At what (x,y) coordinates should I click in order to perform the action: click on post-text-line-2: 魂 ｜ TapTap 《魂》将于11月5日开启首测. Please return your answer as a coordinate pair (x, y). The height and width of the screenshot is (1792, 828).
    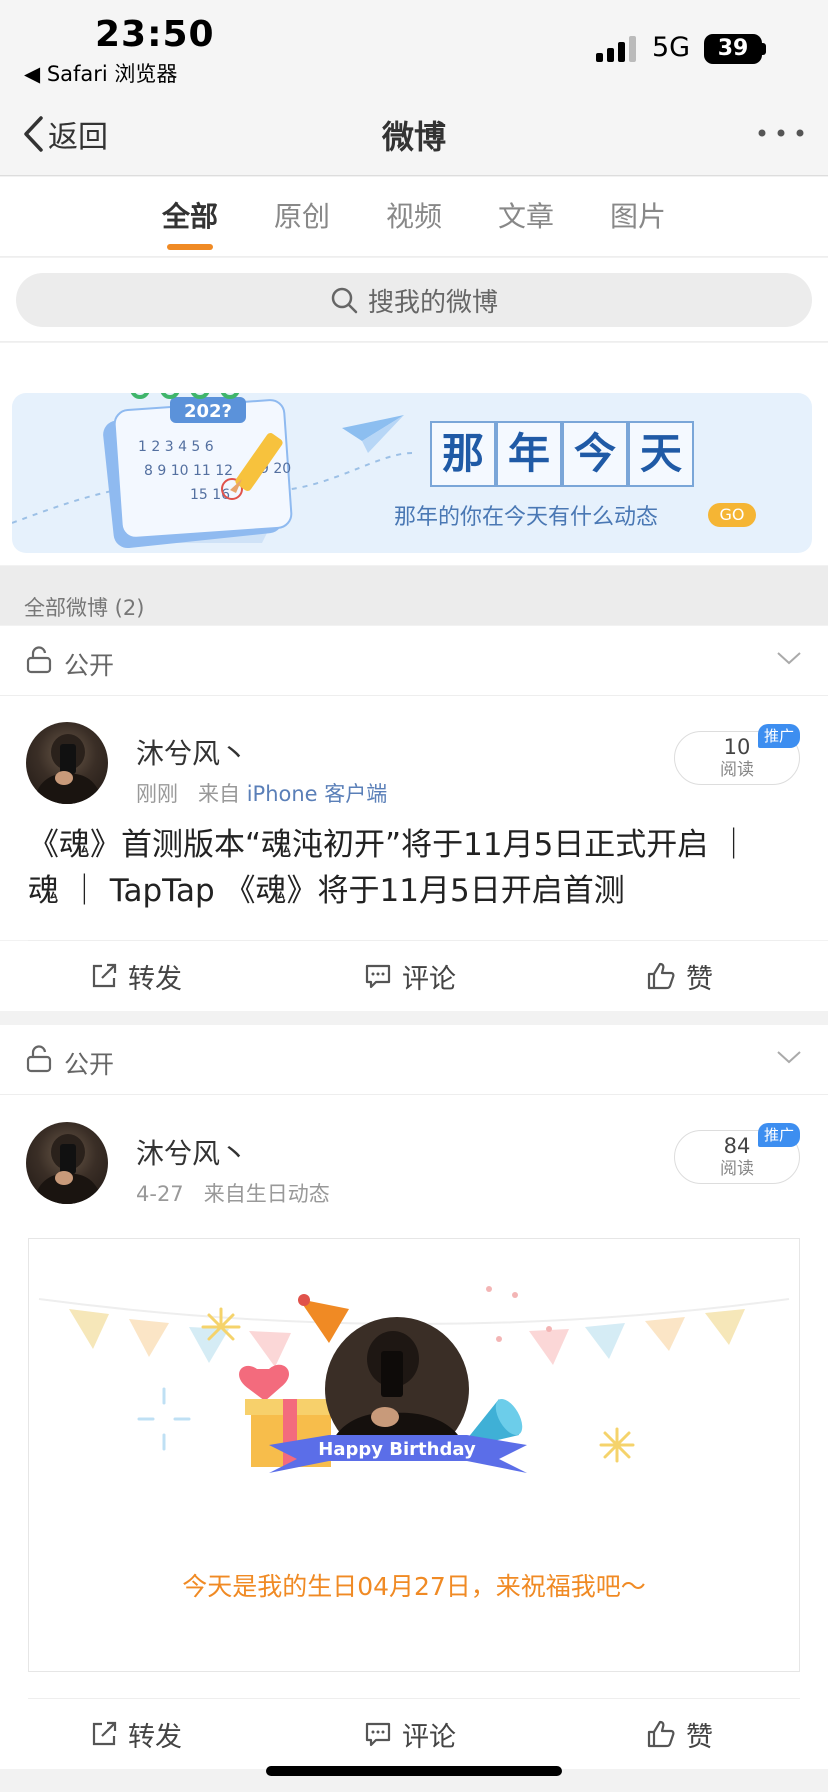
    Looking at the image, I should click on (326, 891).